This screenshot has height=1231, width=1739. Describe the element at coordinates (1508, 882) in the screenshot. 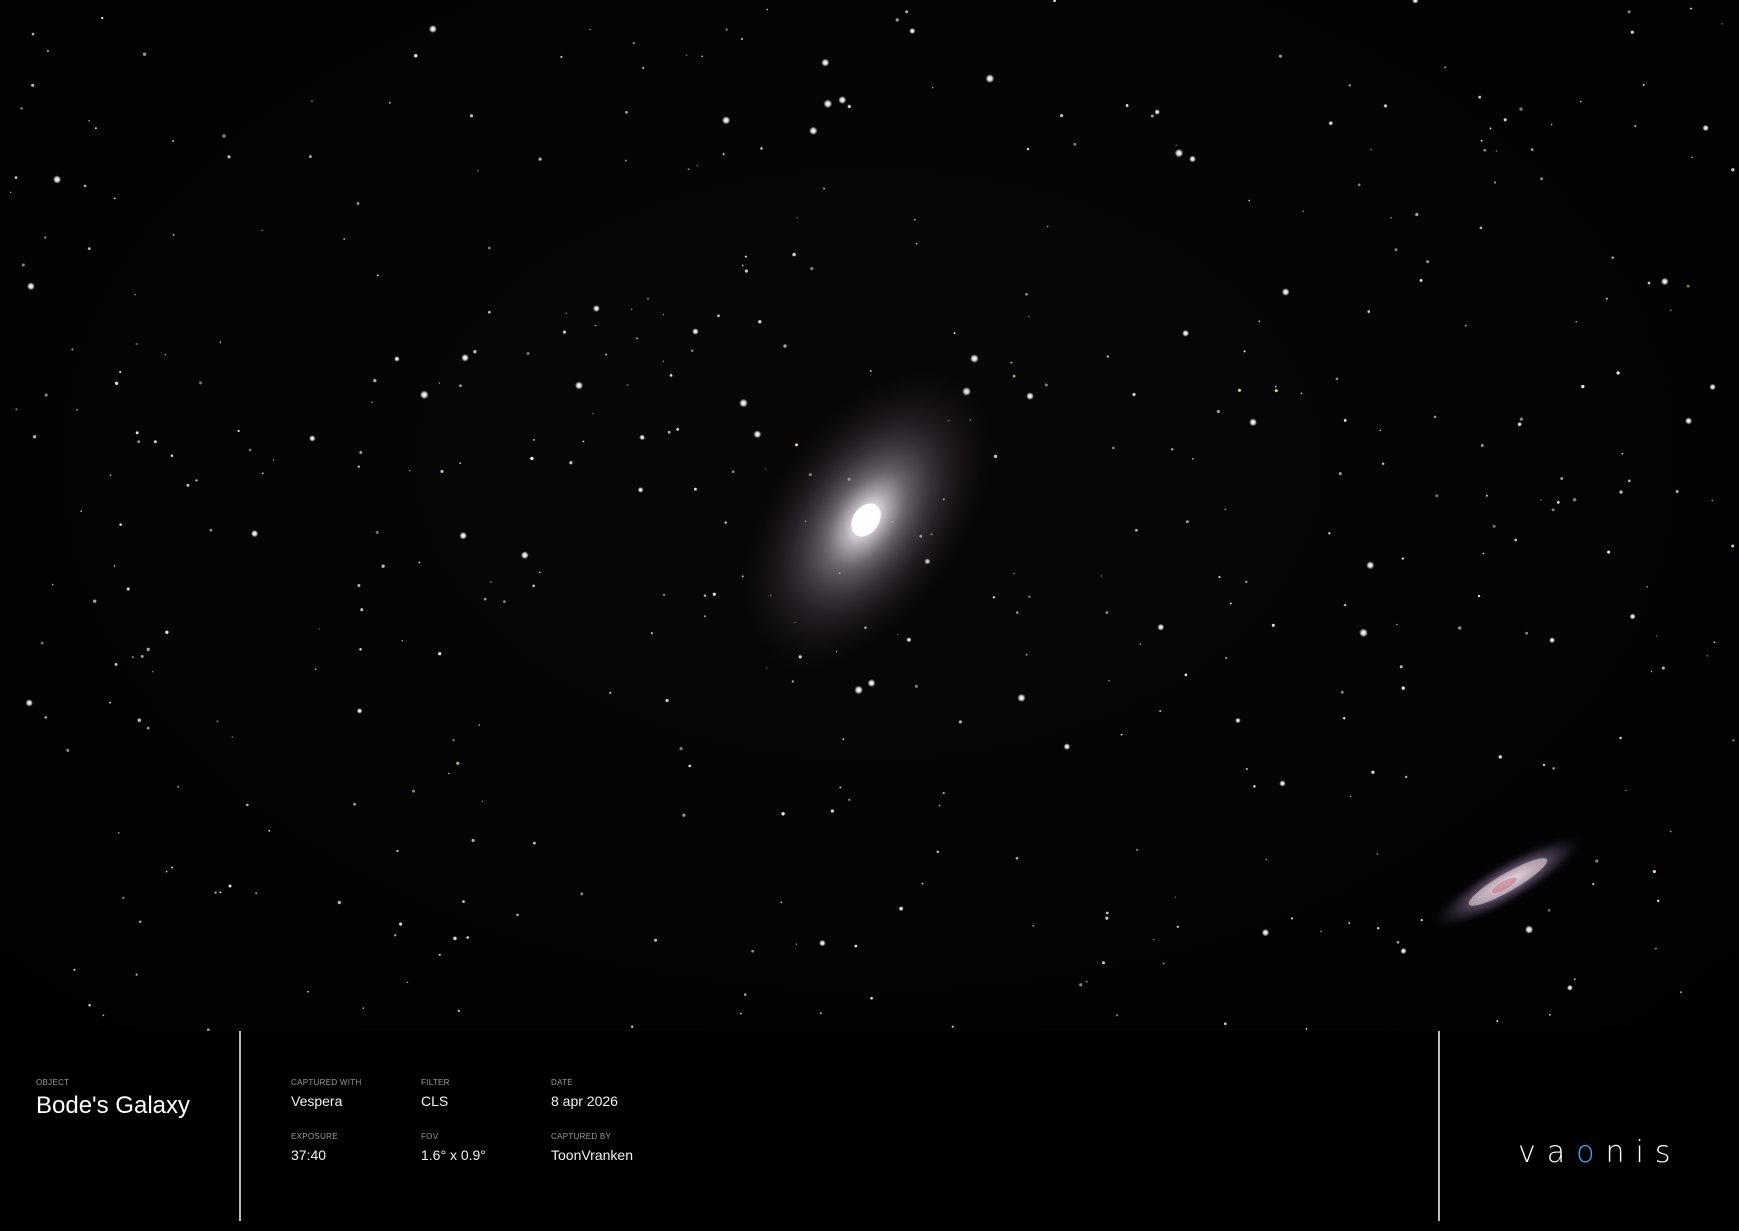

I see `edge-on-galaxy` at that location.